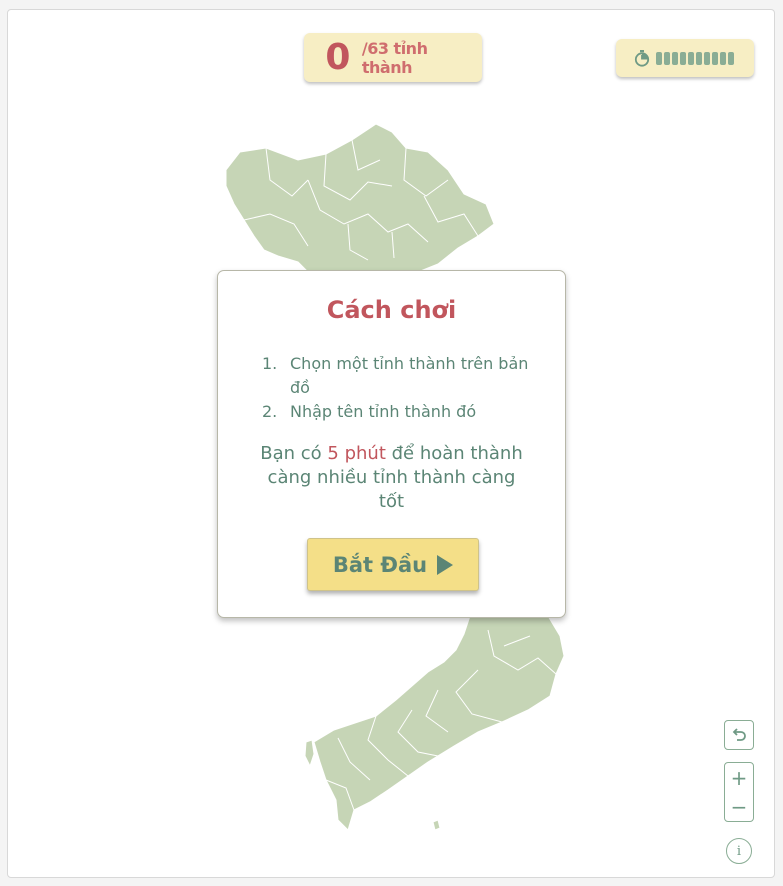 Image resolution: width=783 pixels, height=886 pixels. What do you see at coordinates (436, 825) in the screenshot?
I see `map-con-dao-island` at bounding box center [436, 825].